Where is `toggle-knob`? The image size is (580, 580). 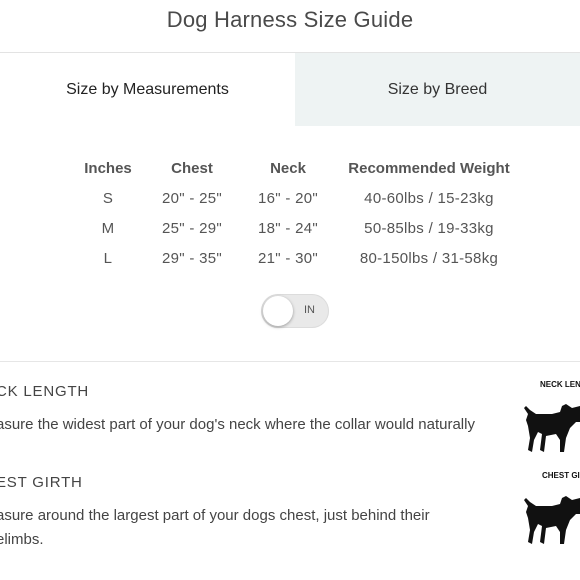 toggle-knob is located at coordinates (278, 311).